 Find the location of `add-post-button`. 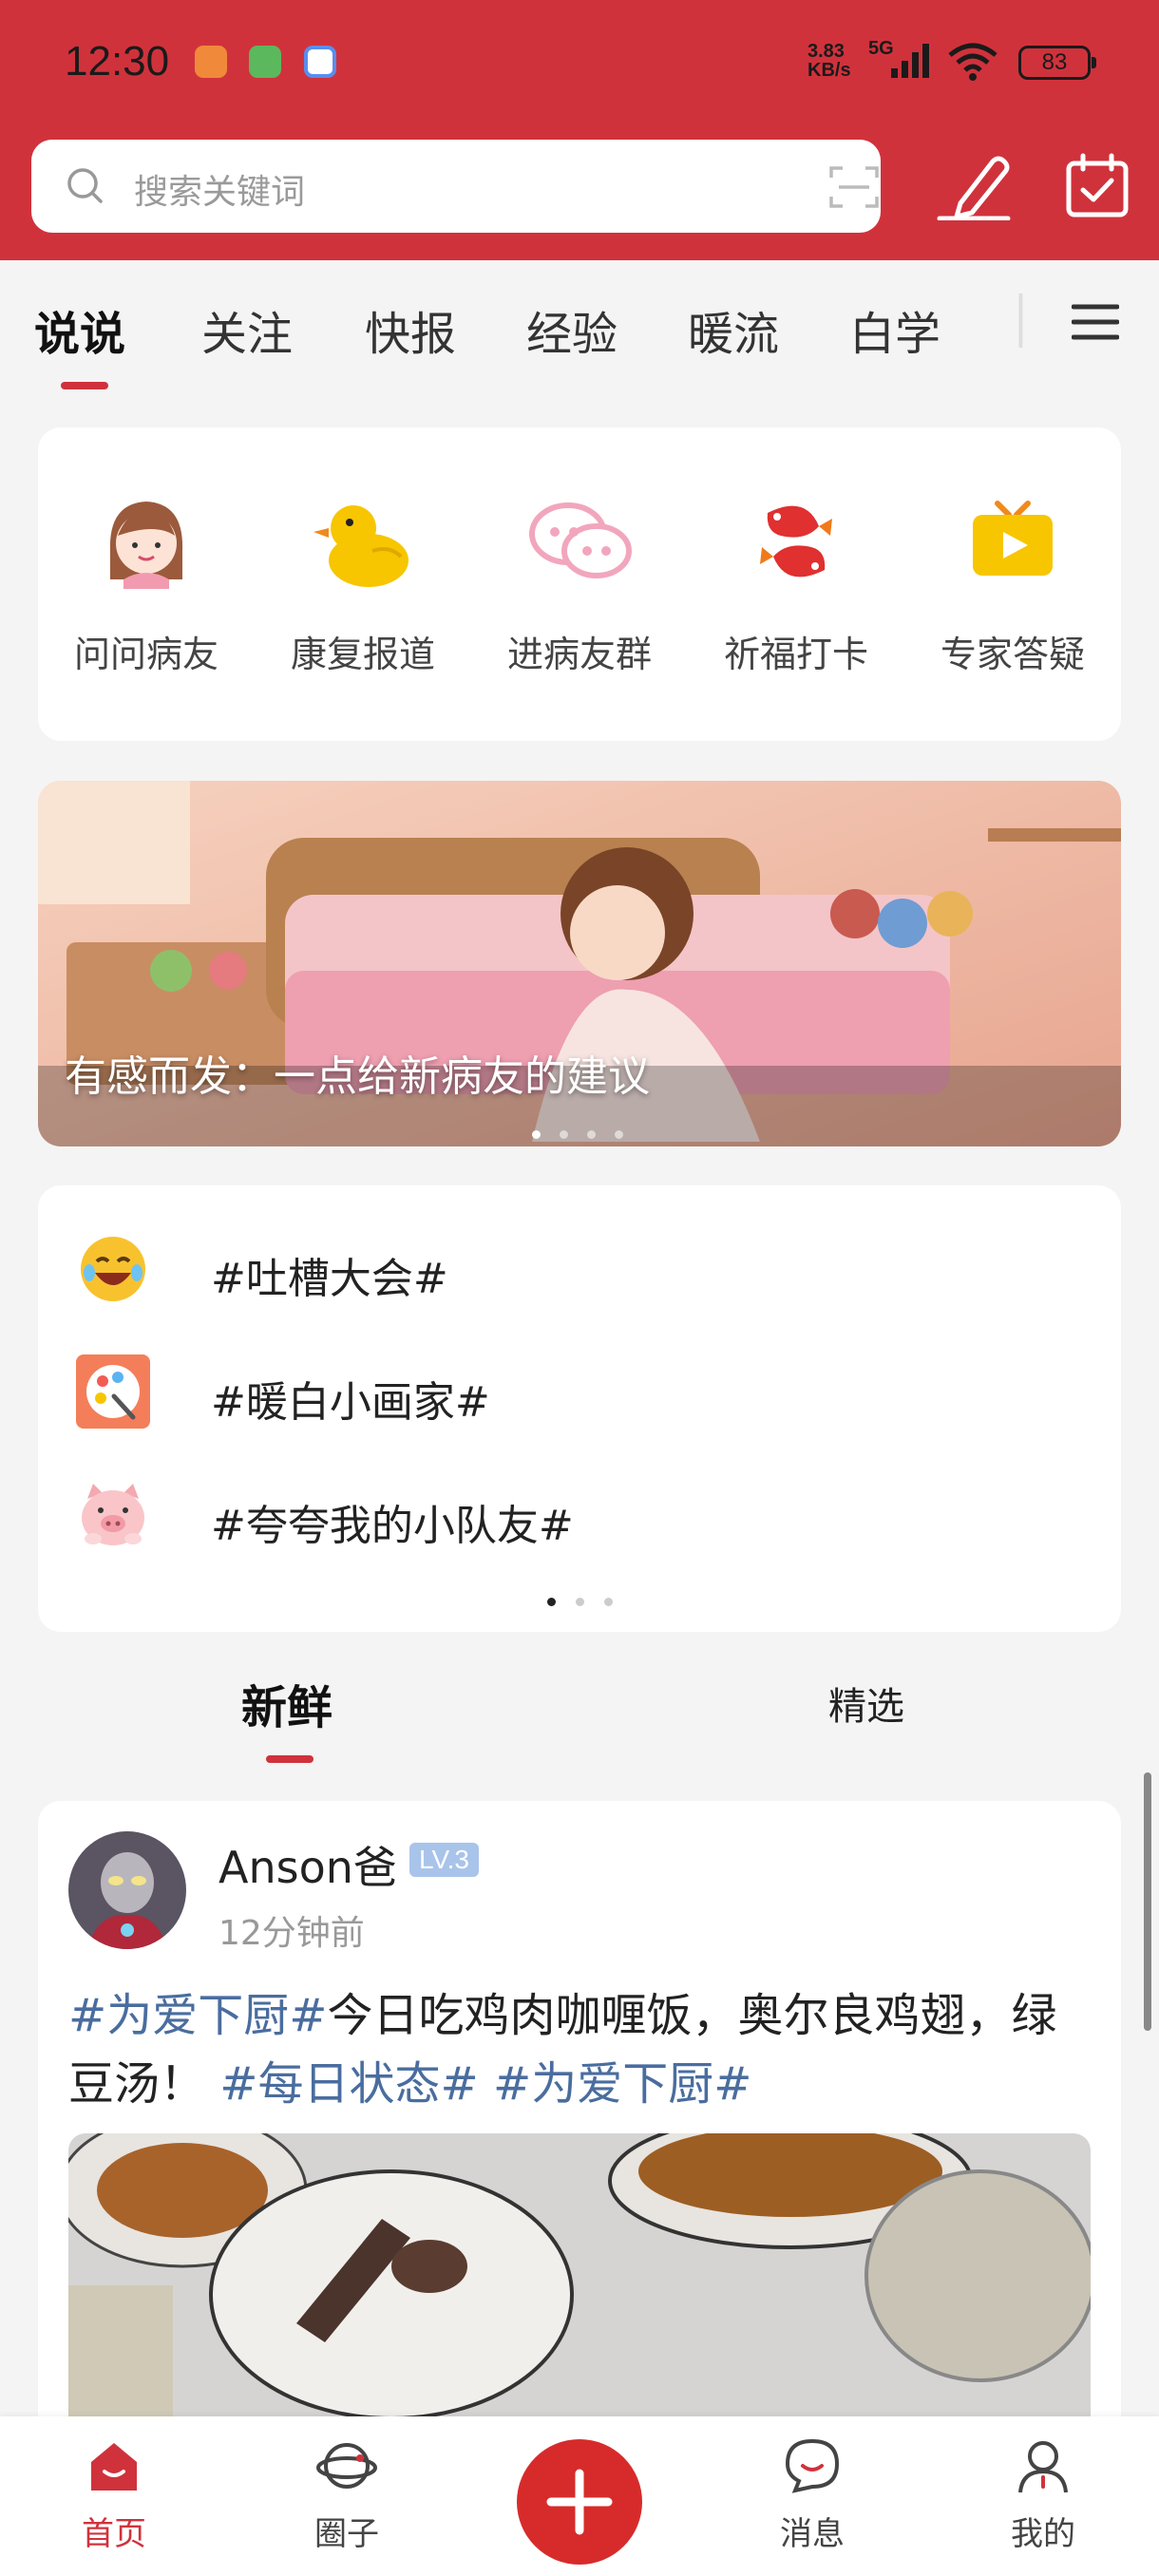

add-post-button is located at coordinates (579, 2502).